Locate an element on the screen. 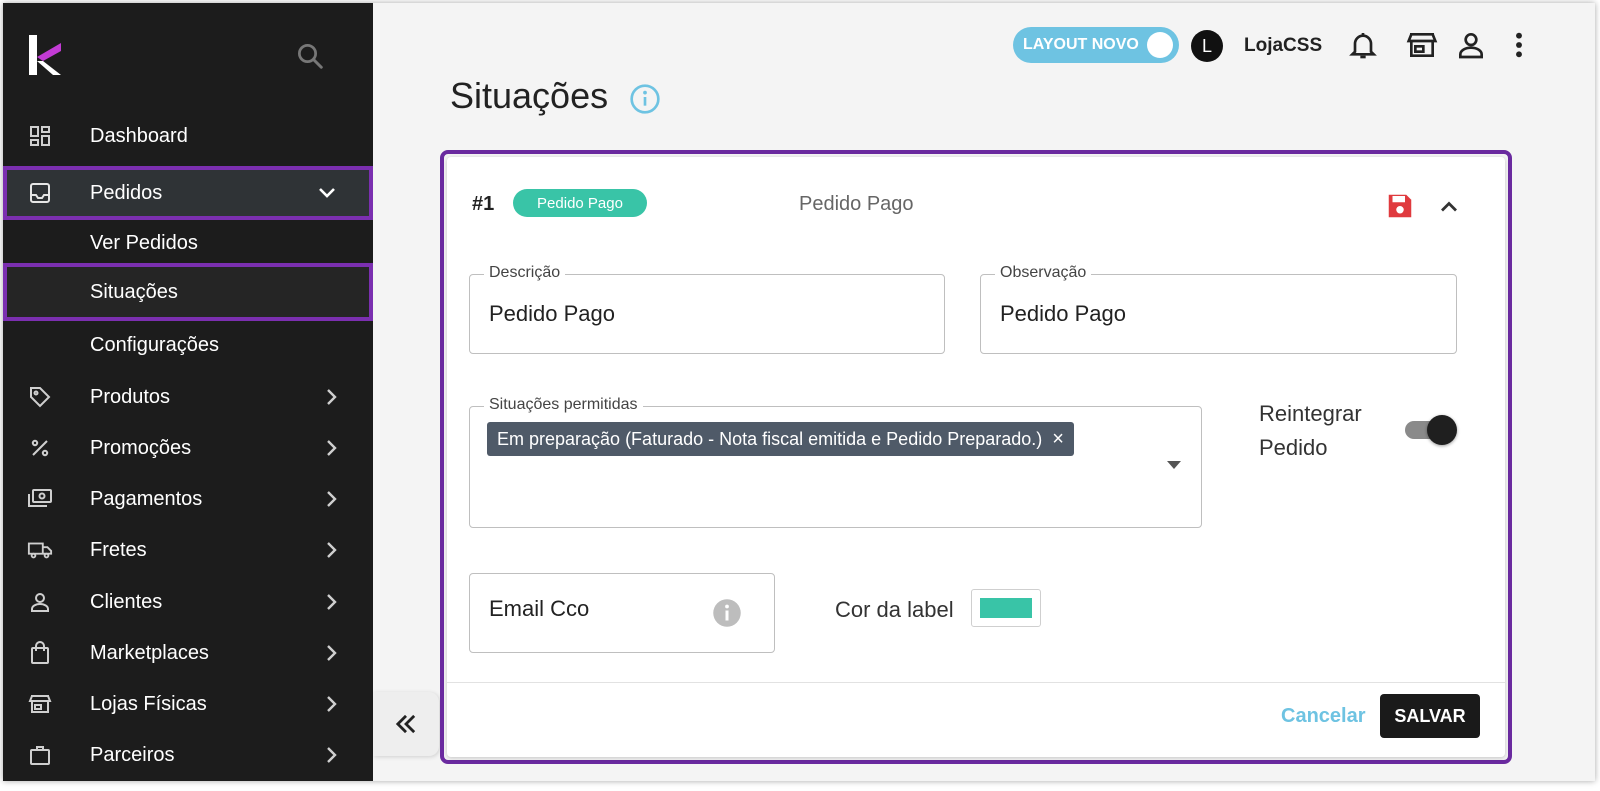 The image size is (1600, 791). reintegrar-label-line2: Pedido is located at coordinates (1293, 447).